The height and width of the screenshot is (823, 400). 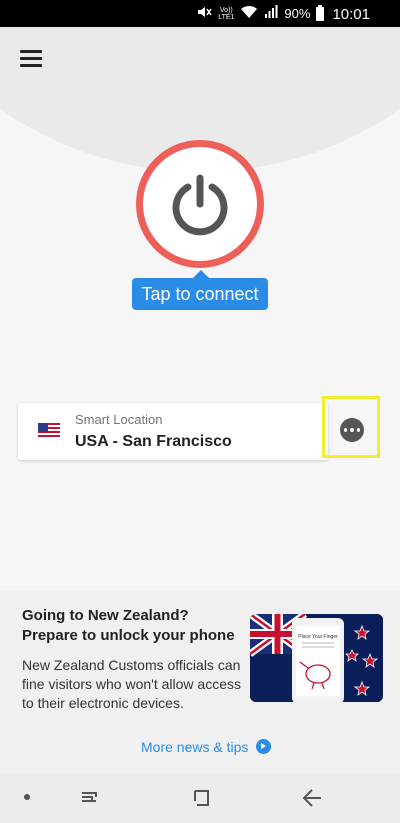 I want to click on play-arrow-icon, so click(x=263, y=746).